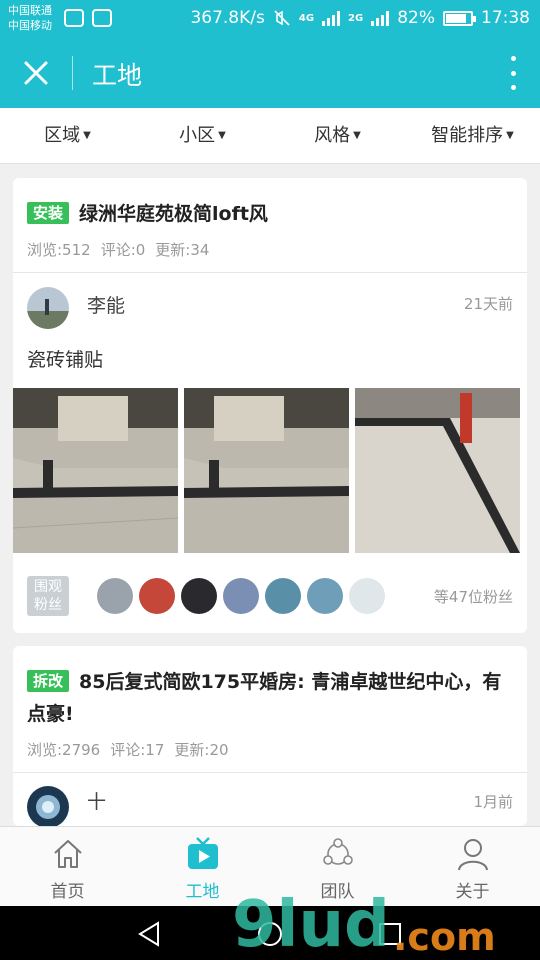 The image size is (540, 960). Describe the element at coordinates (270, 302) in the screenshot. I see `author-row: 李能 21天前` at that location.